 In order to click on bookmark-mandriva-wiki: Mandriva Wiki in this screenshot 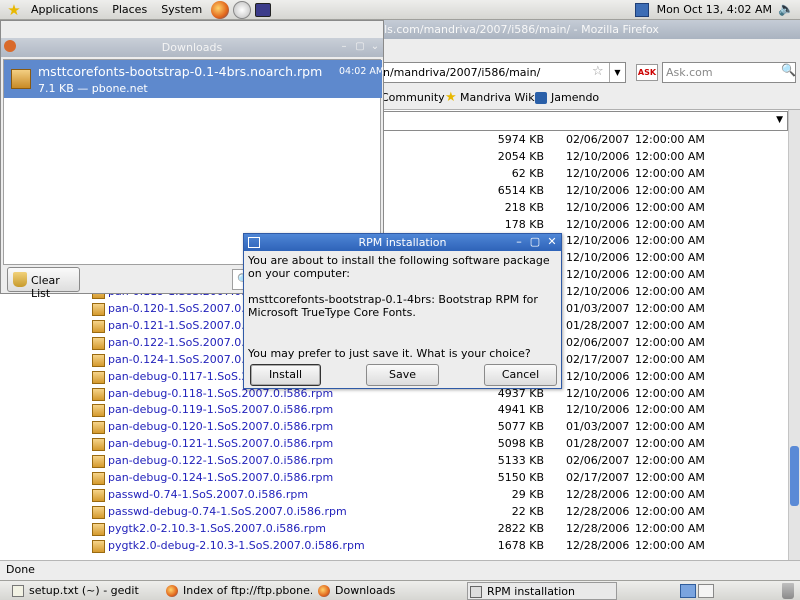, I will do `click(499, 97)`.